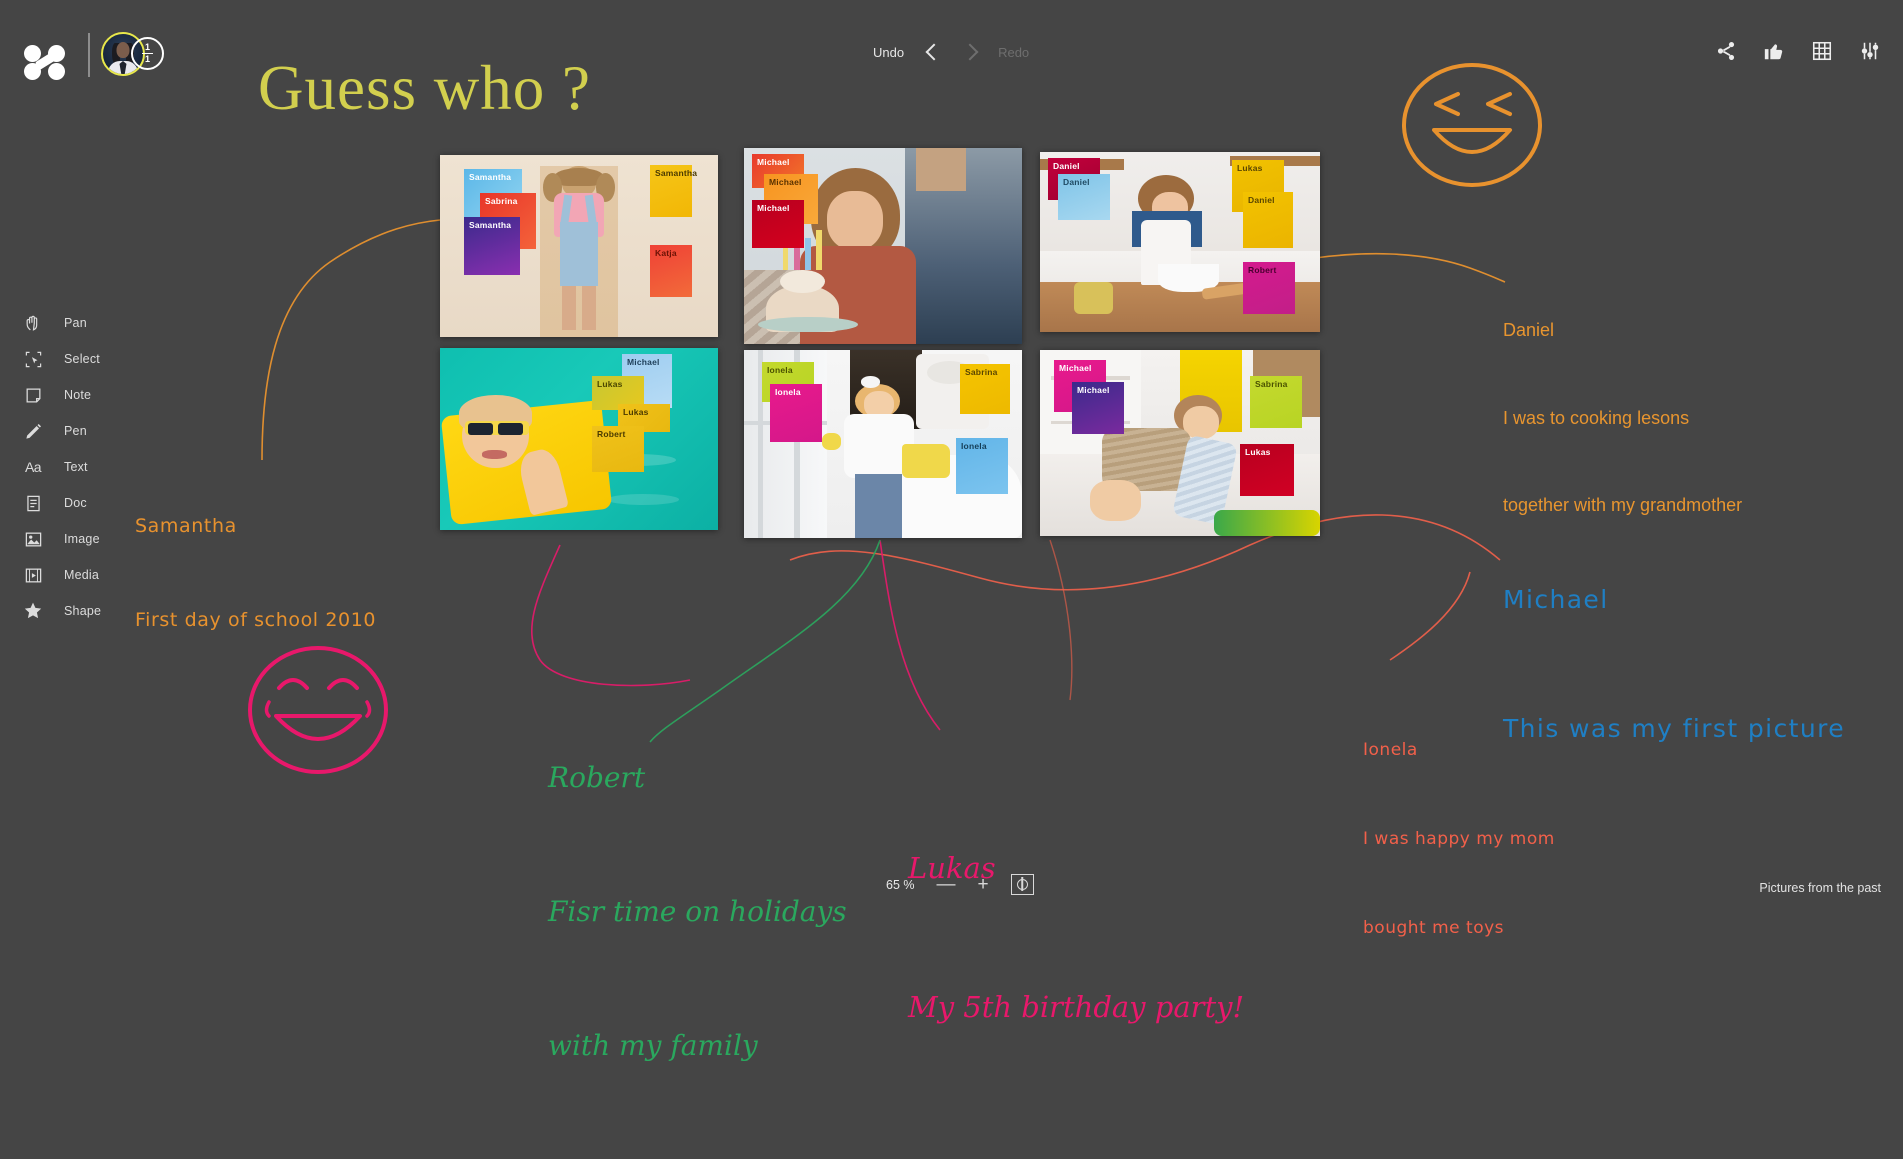 The image size is (1903, 1159). Describe the element at coordinates (89, 55) in the screenshot. I see `toolbar-divider` at that location.